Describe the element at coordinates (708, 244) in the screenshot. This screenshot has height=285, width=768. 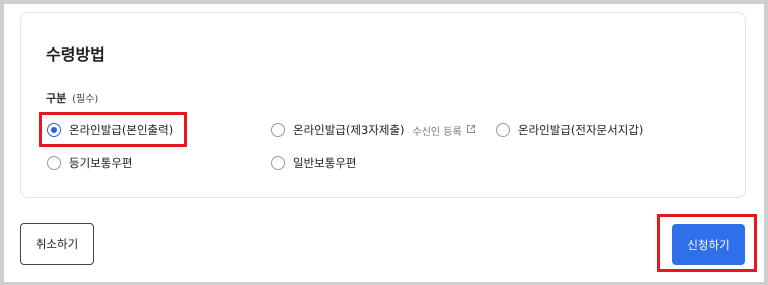
I see `submit-button: 신청하기` at that location.